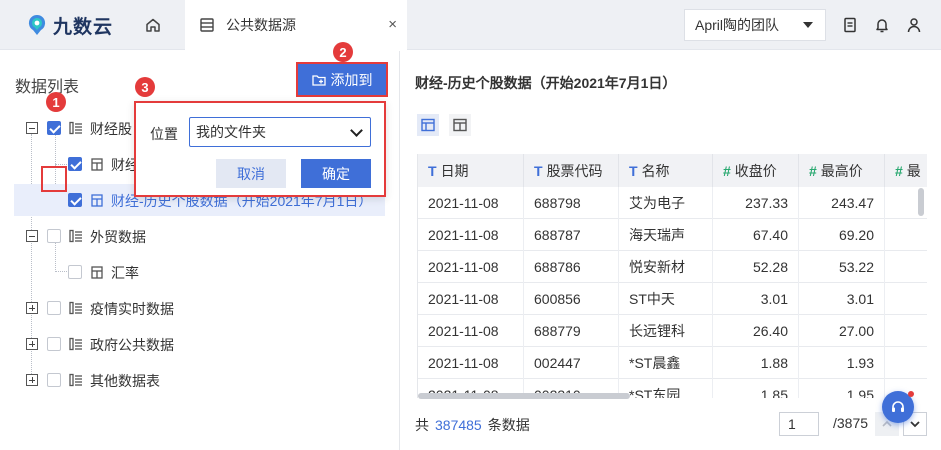  I want to click on tree-item-trade: 外贸数据, so click(200, 236).